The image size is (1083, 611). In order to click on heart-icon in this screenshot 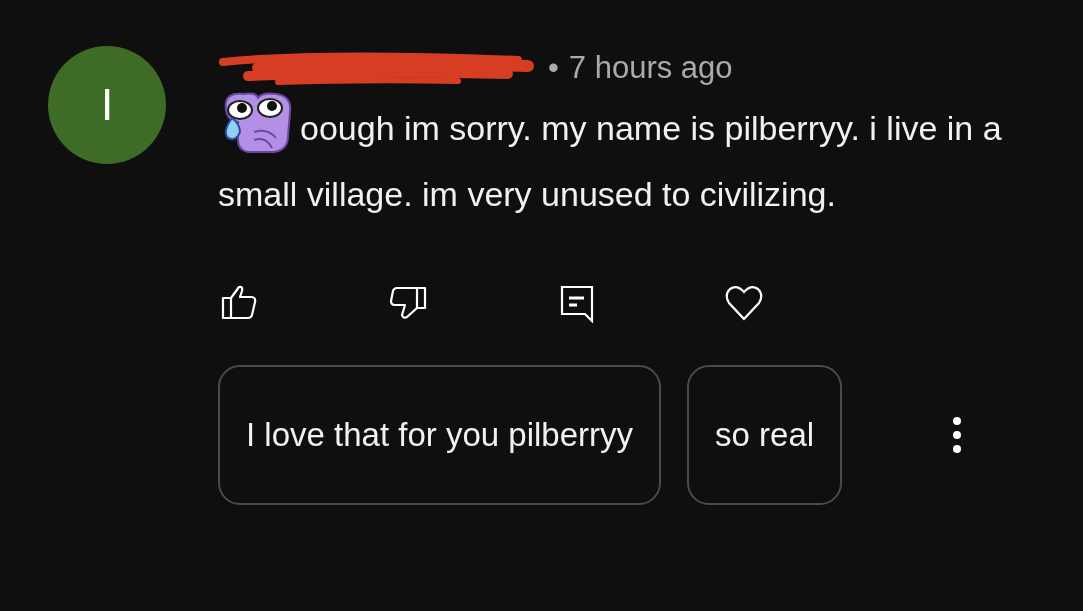, I will do `click(744, 303)`.